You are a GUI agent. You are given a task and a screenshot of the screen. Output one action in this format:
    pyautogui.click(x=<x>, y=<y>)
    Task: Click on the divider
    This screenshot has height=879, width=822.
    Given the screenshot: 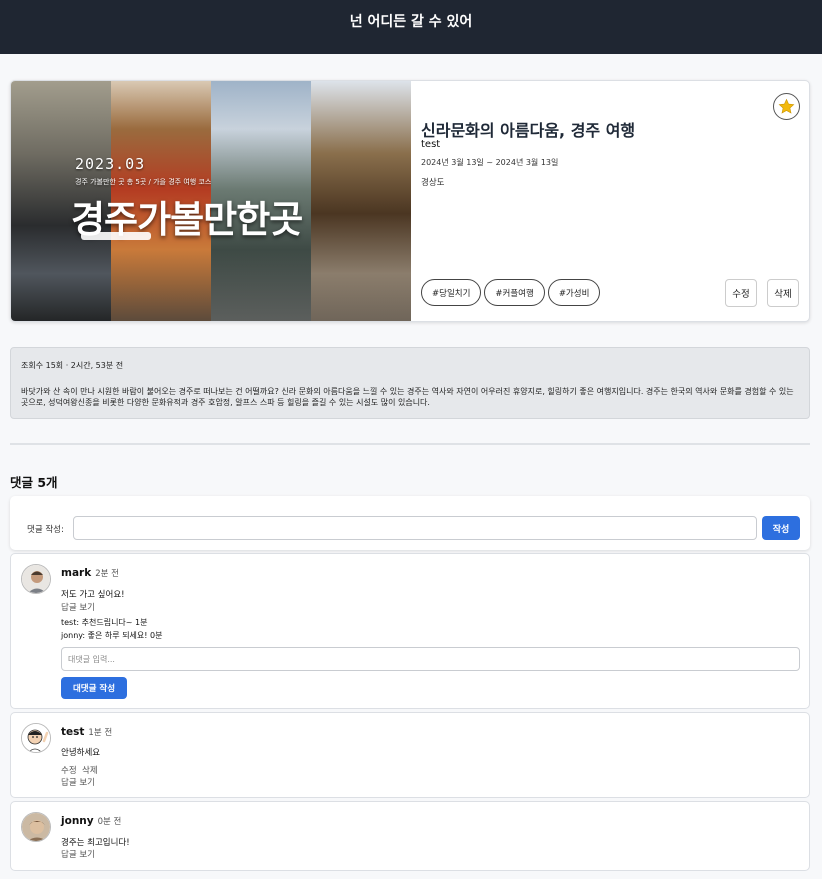 What is the action you would take?
    pyautogui.click(x=410, y=444)
    